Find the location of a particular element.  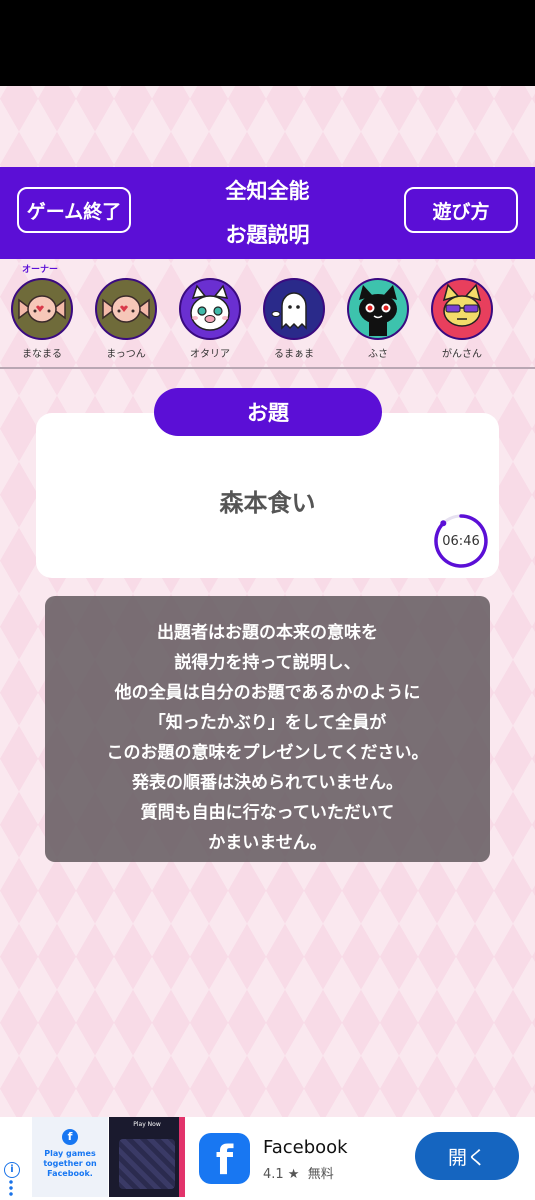

timer-text: 06:46 is located at coordinates (461, 541).